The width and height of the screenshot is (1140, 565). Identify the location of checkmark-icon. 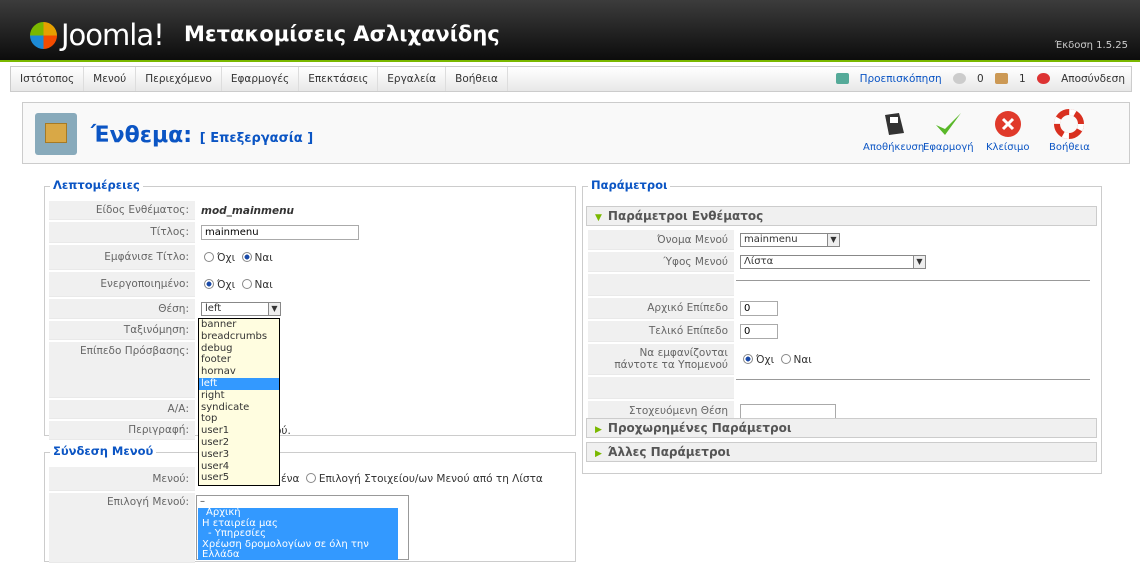
(949, 124).